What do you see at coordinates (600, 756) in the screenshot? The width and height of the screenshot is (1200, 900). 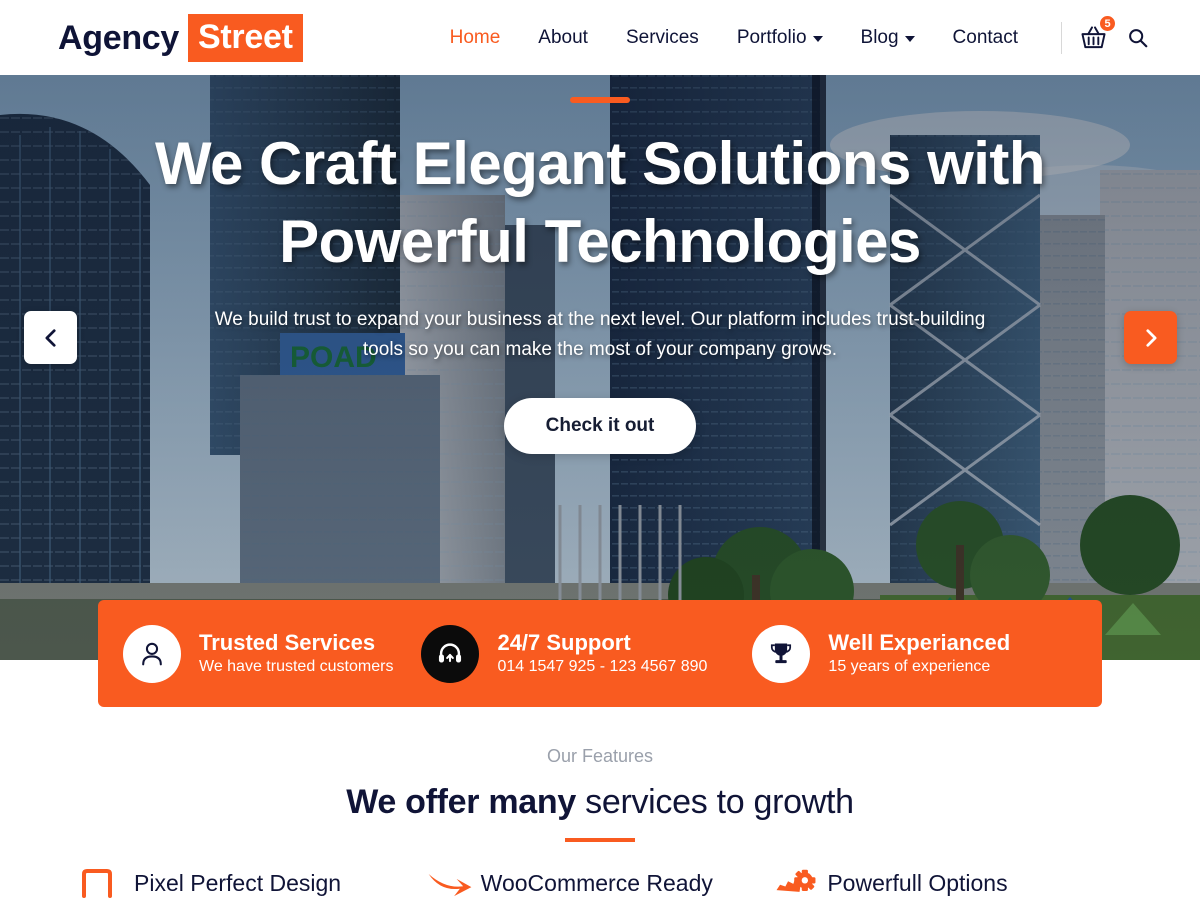 I see `section-eyebrow: Our Features` at bounding box center [600, 756].